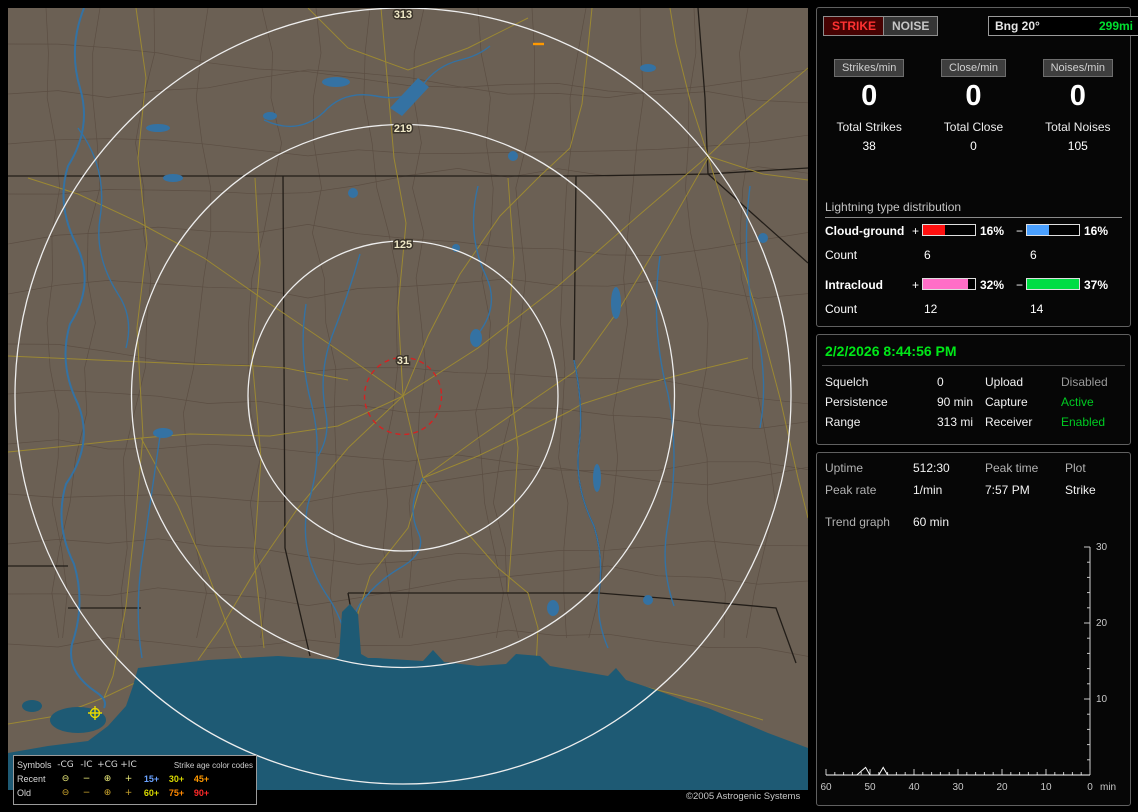 The width and height of the screenshot is (1138, 812). Describe the element at coordinates (973, 423) in the screenshot. I see `range-row: Range 313 mi Receiver Enabled` at that location.